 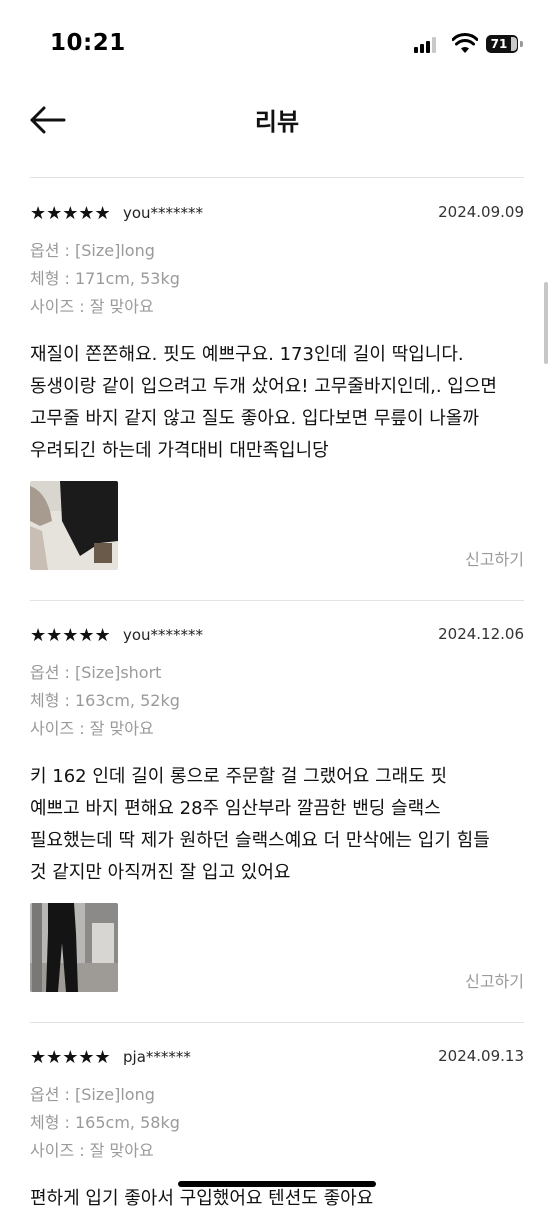 What do you see at coordinates (277, 1184) in the screenshot?
I see `home-indicator` at bounding box center [277, 1184].